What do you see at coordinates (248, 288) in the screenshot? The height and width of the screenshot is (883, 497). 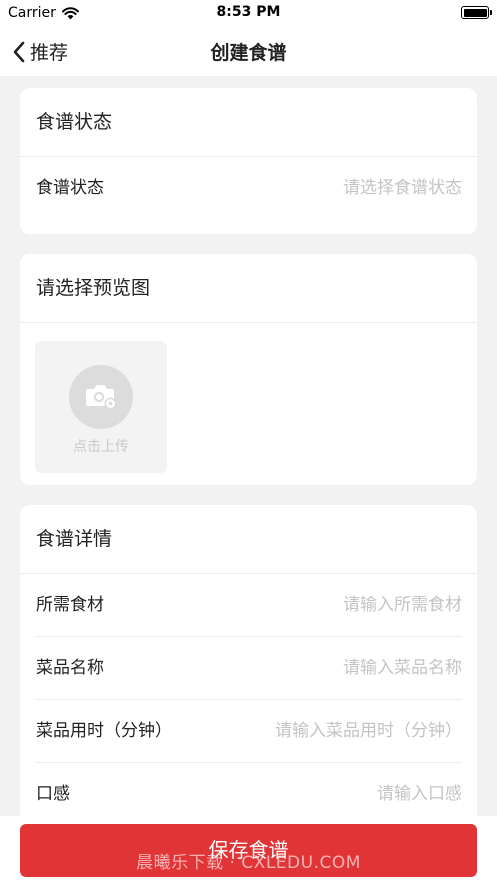 I see `card-title: 请选择预览图` at bounding box center [248, 288].